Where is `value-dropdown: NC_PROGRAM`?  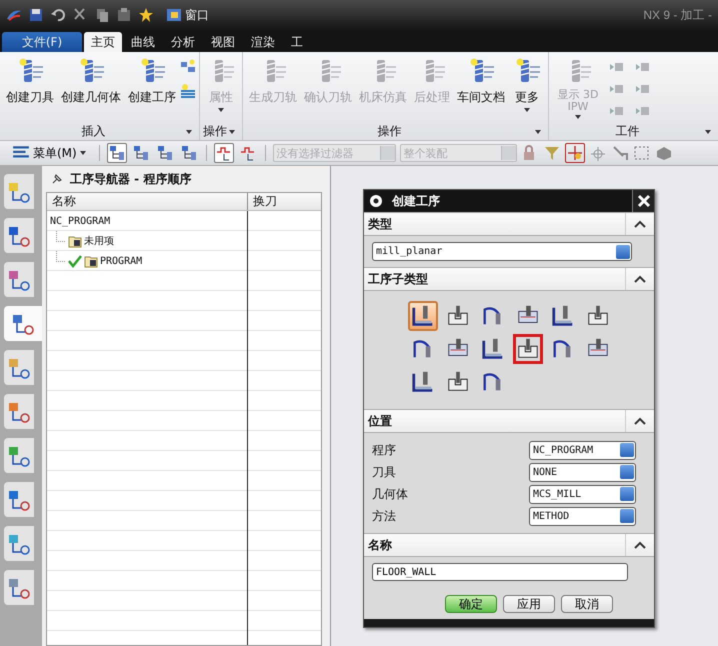 value-dropdown: NC_PROGRAM is located at coordinates (582, 450).